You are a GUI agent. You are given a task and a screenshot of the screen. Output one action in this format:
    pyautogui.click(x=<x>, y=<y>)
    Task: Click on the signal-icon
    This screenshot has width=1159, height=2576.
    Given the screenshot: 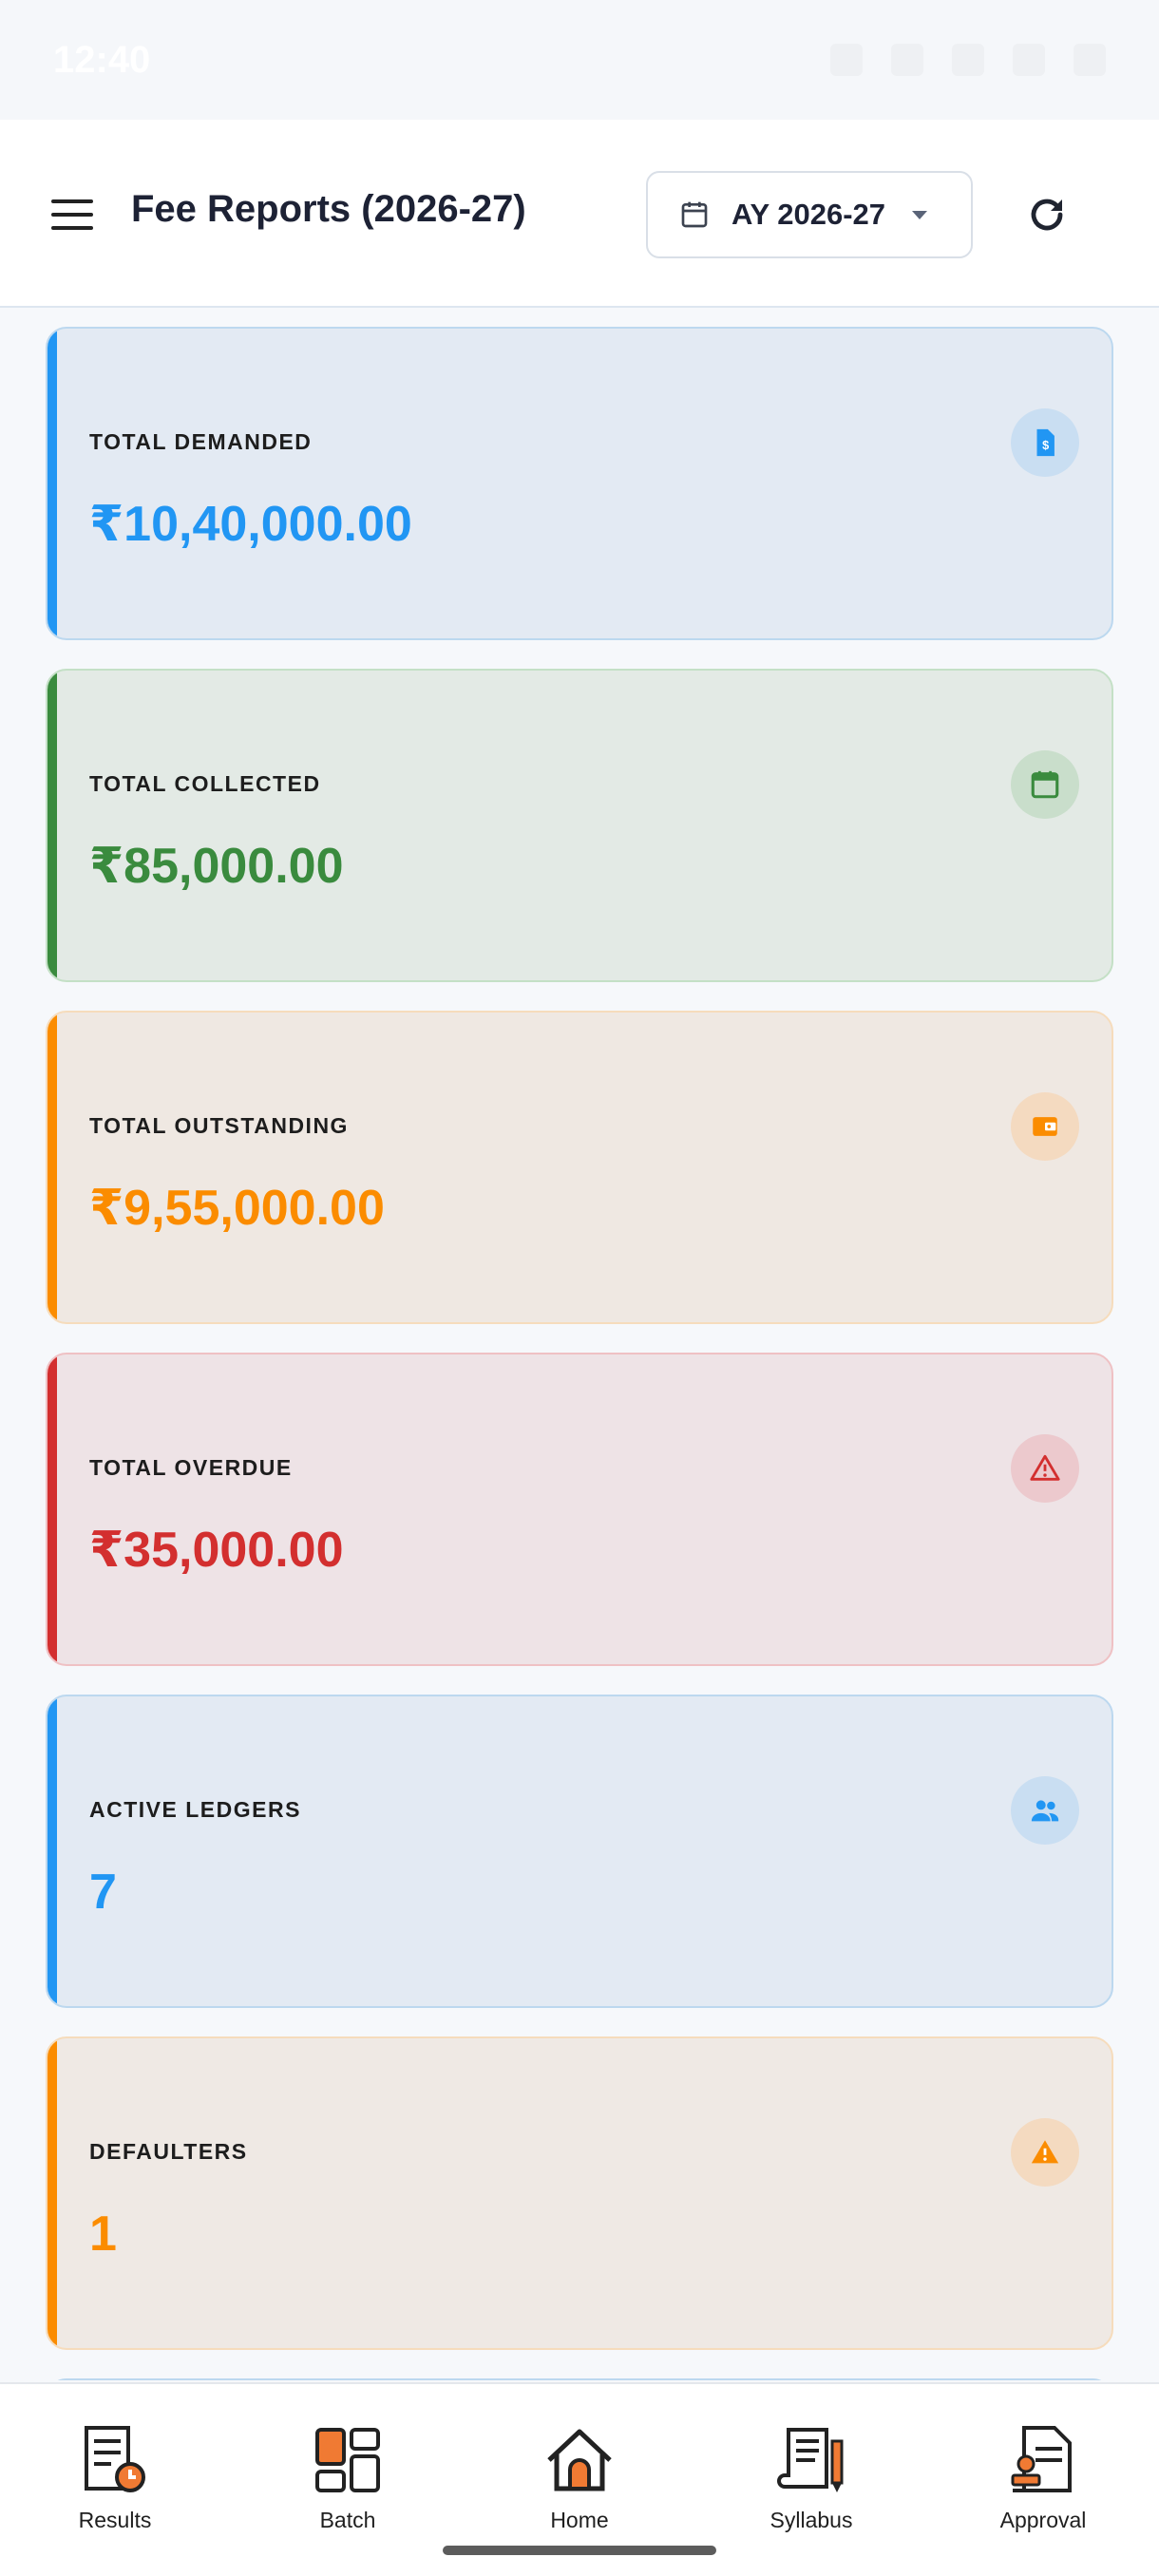 What is the action you would take?
    pyautogui.click(x=968, y=60)
    